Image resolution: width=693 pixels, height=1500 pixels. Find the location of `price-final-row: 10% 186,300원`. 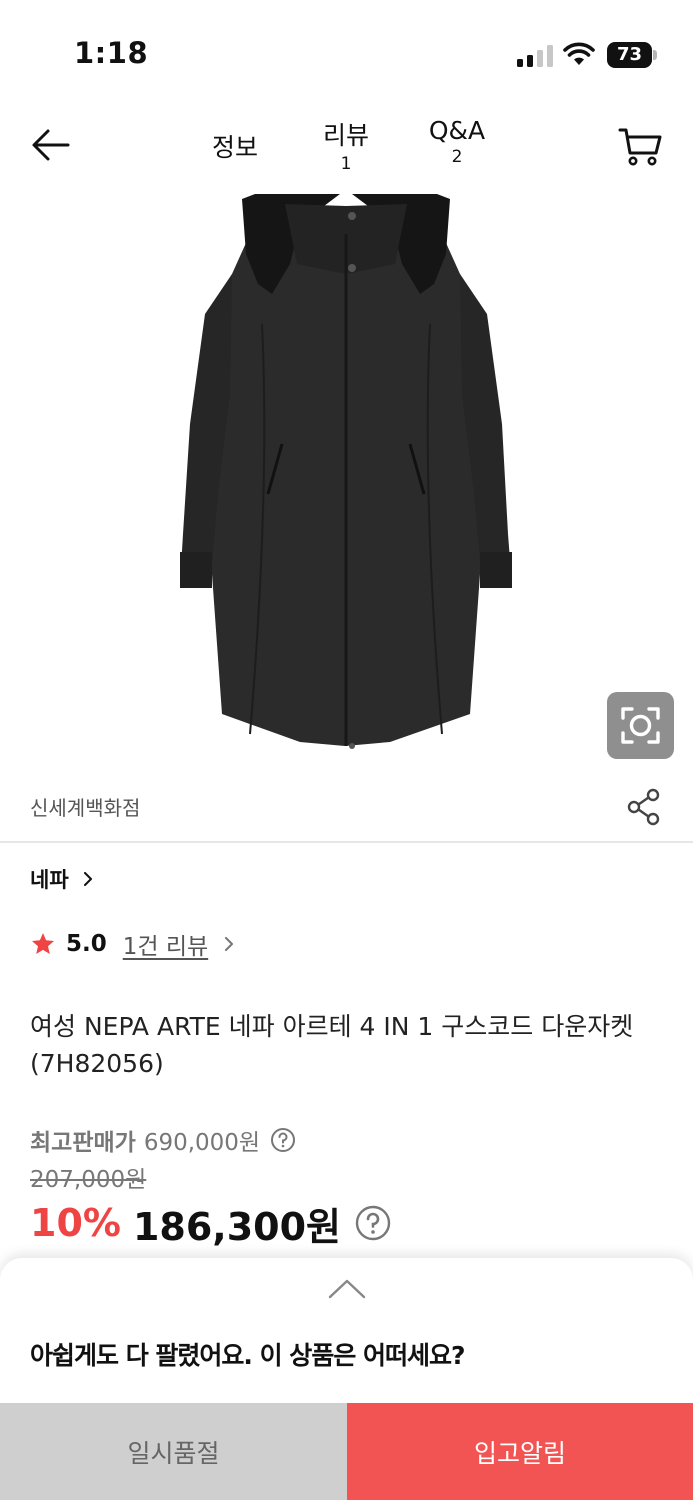

price-final-row: 10% 186,300원 is located at coordinates (210, 1223).